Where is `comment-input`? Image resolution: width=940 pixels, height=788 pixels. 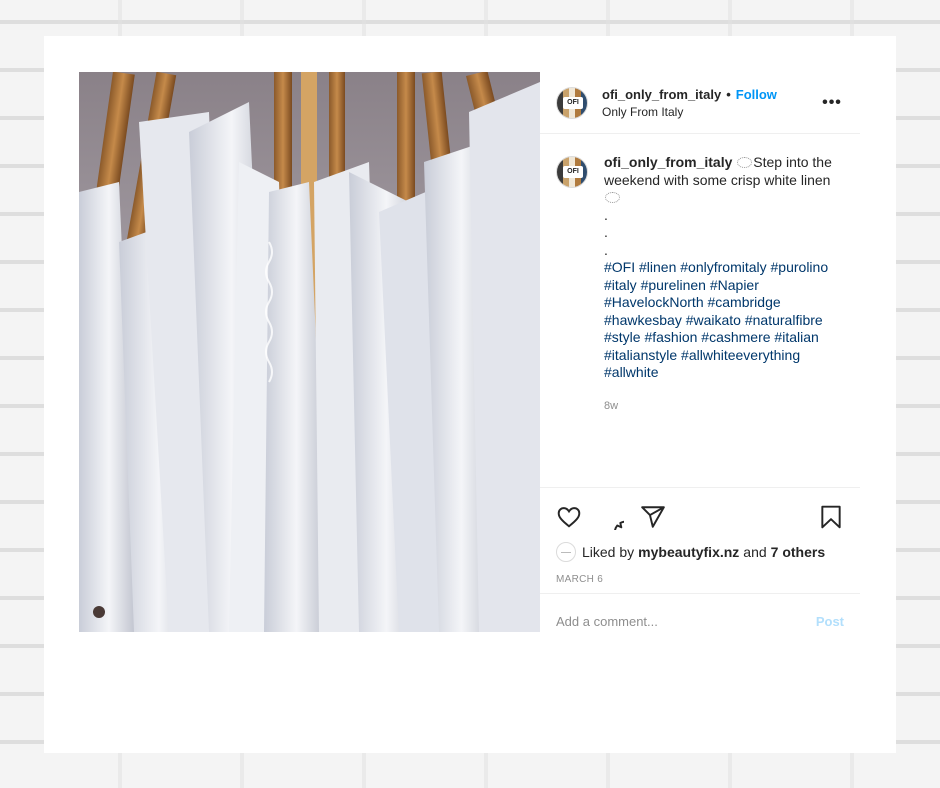
comment-input is located at coordinates (686, 621).